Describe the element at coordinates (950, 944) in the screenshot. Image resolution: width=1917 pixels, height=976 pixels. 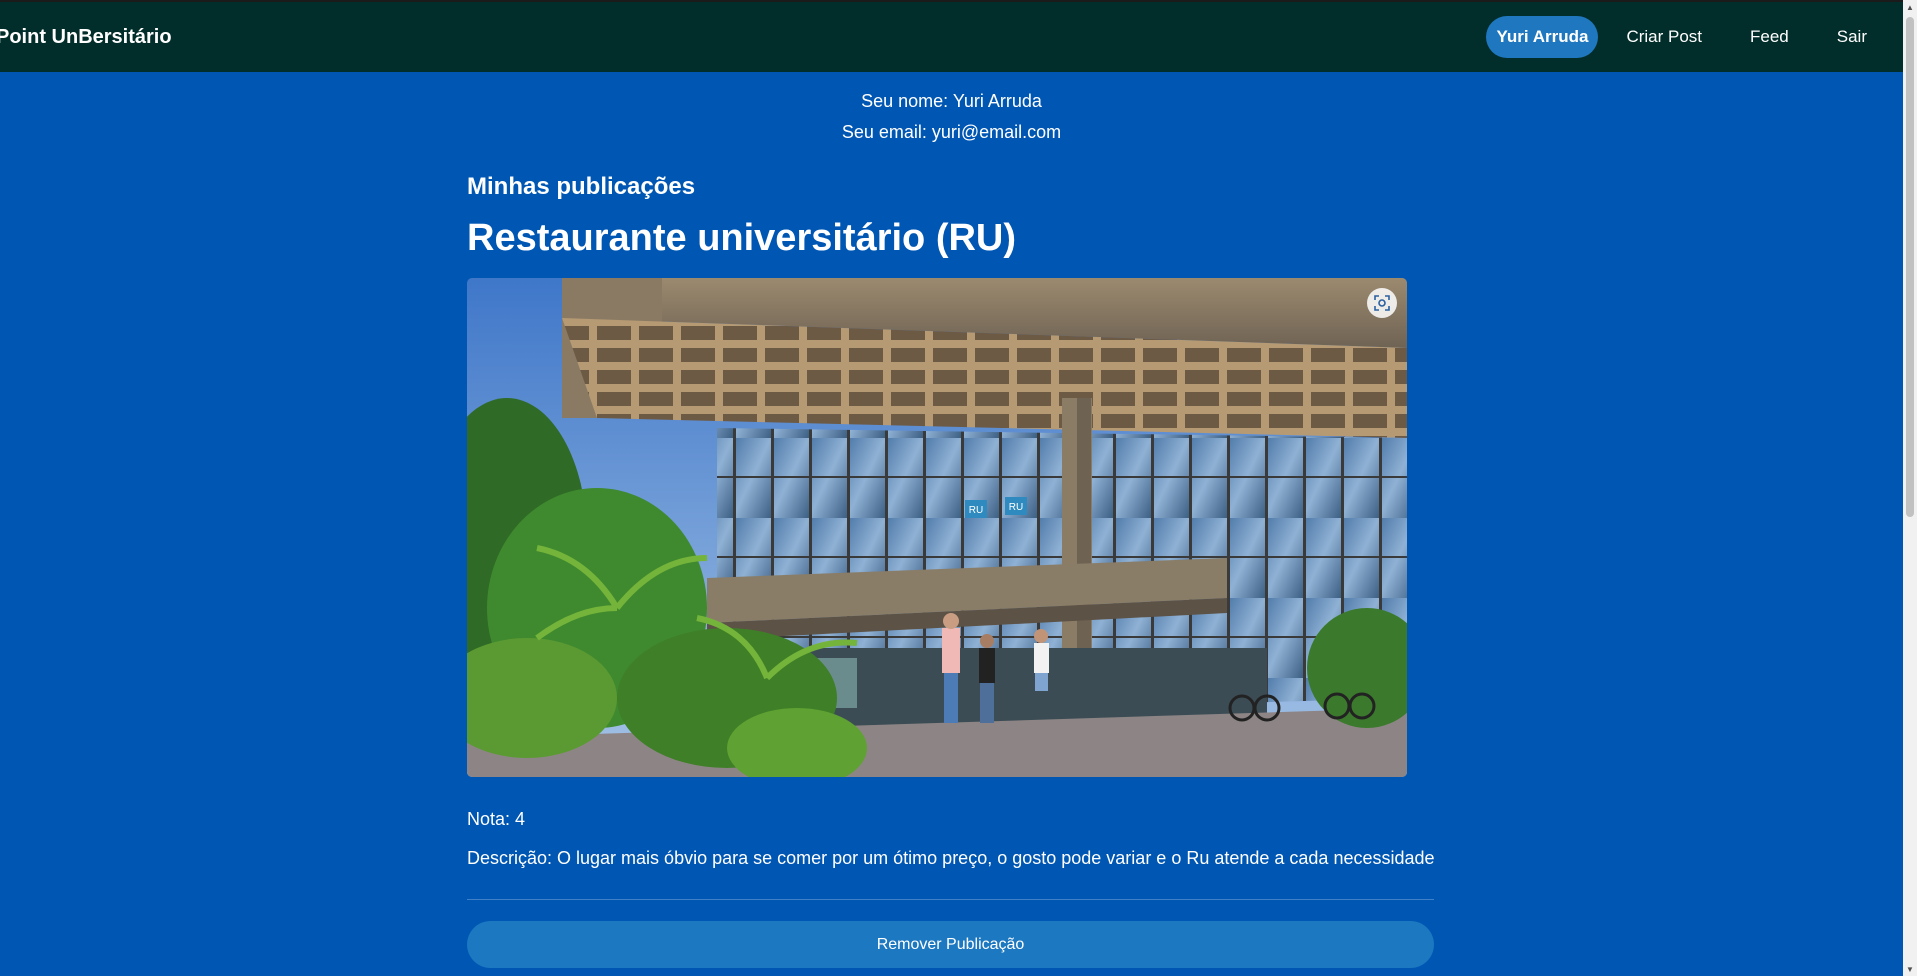
I see `remove-post-button: Remover Publicação` at that location.